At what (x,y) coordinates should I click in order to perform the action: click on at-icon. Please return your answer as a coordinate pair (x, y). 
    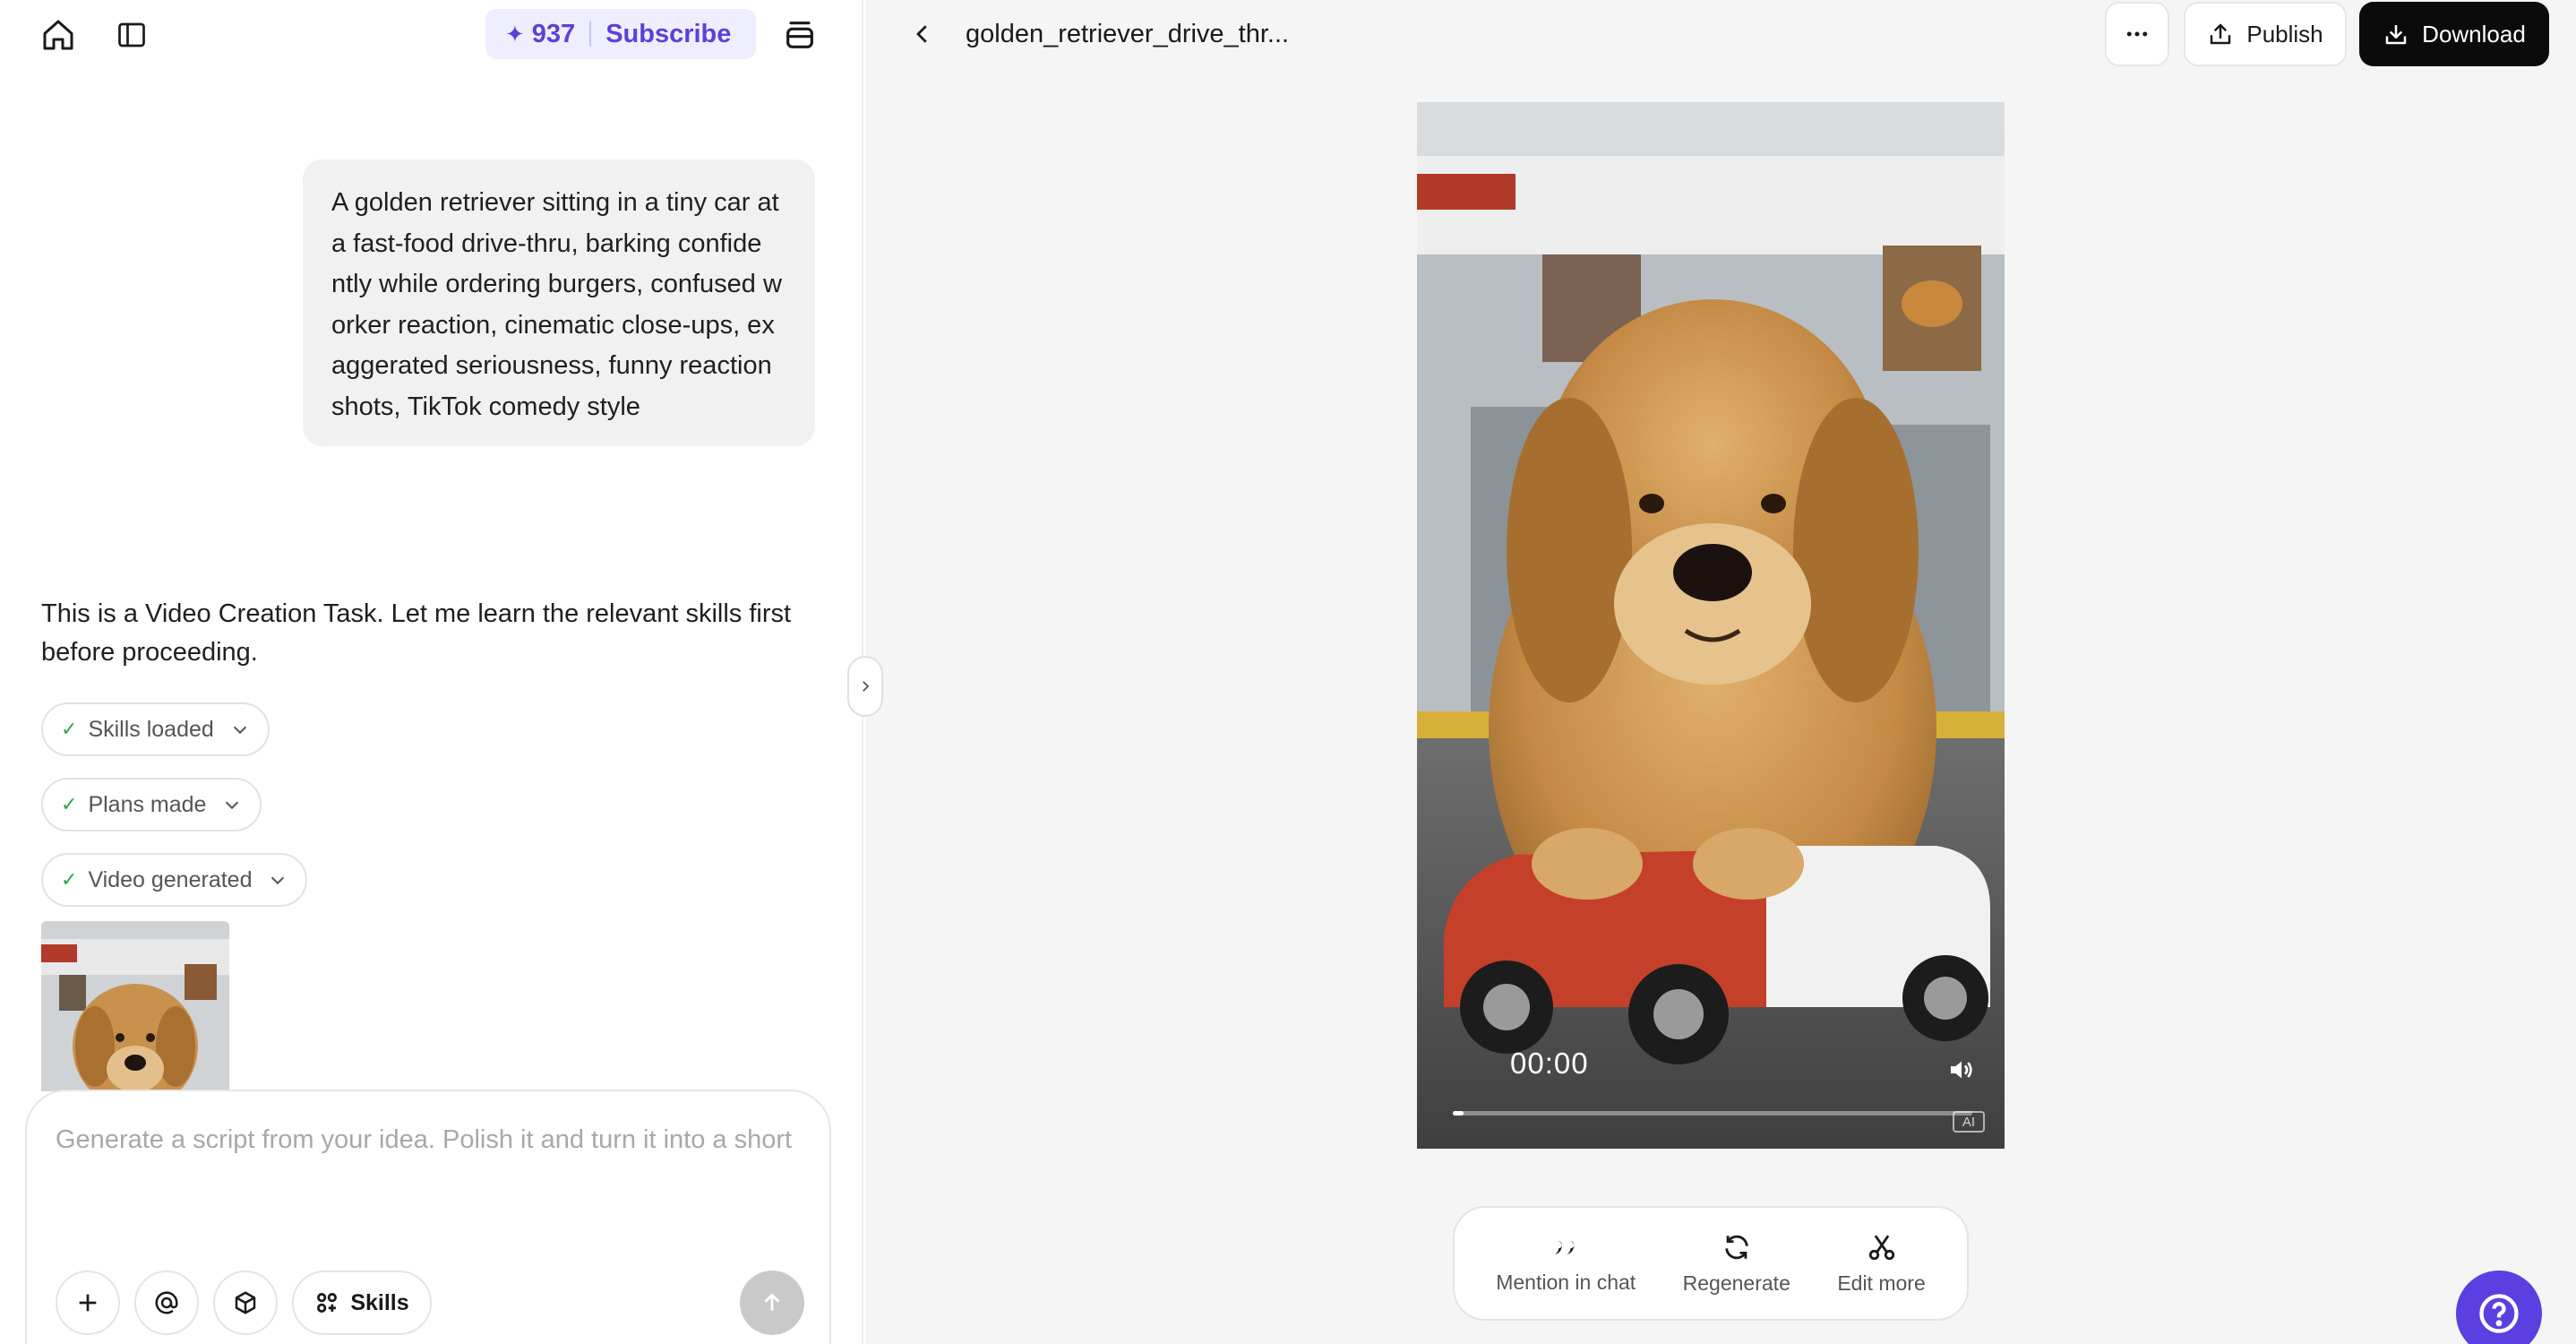
    Looking at the image, I should click on (166, 1302).